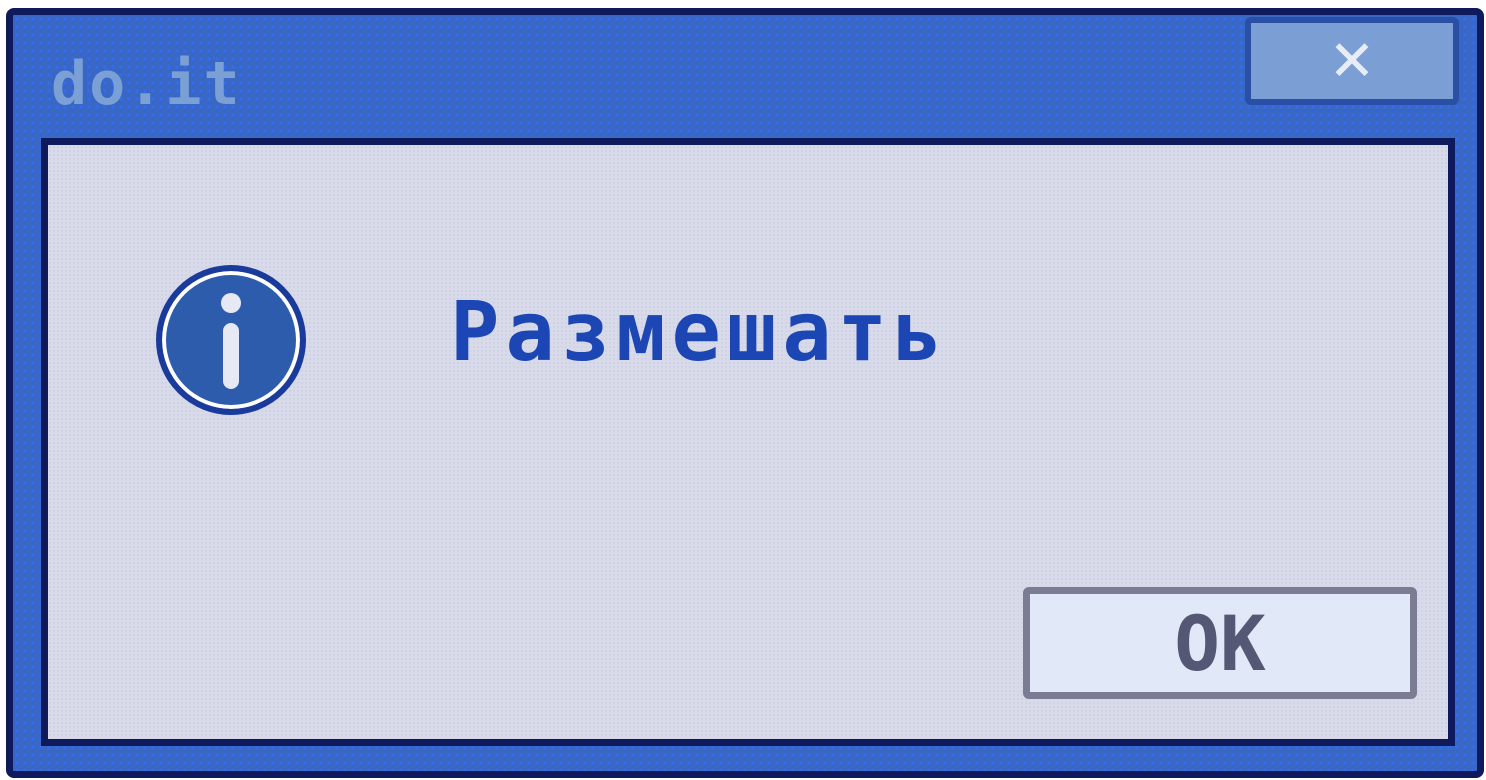 The height and width of the screenshot is (780, 1486). I want to click on dialog-message: Размешать, so click(699, 332).